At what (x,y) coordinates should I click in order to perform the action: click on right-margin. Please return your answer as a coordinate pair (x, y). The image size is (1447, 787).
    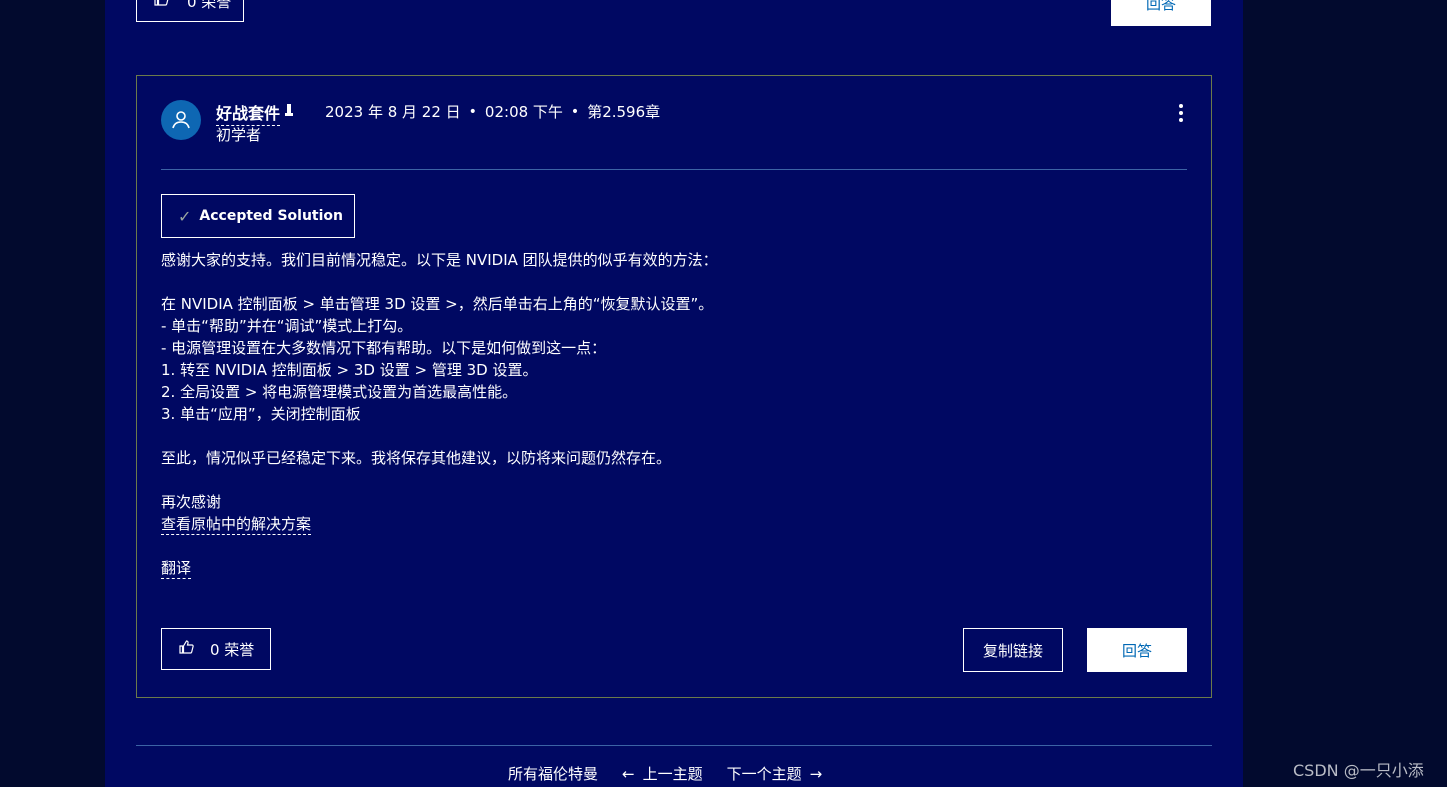
    Looking at the image, I should click on (1345, 393).